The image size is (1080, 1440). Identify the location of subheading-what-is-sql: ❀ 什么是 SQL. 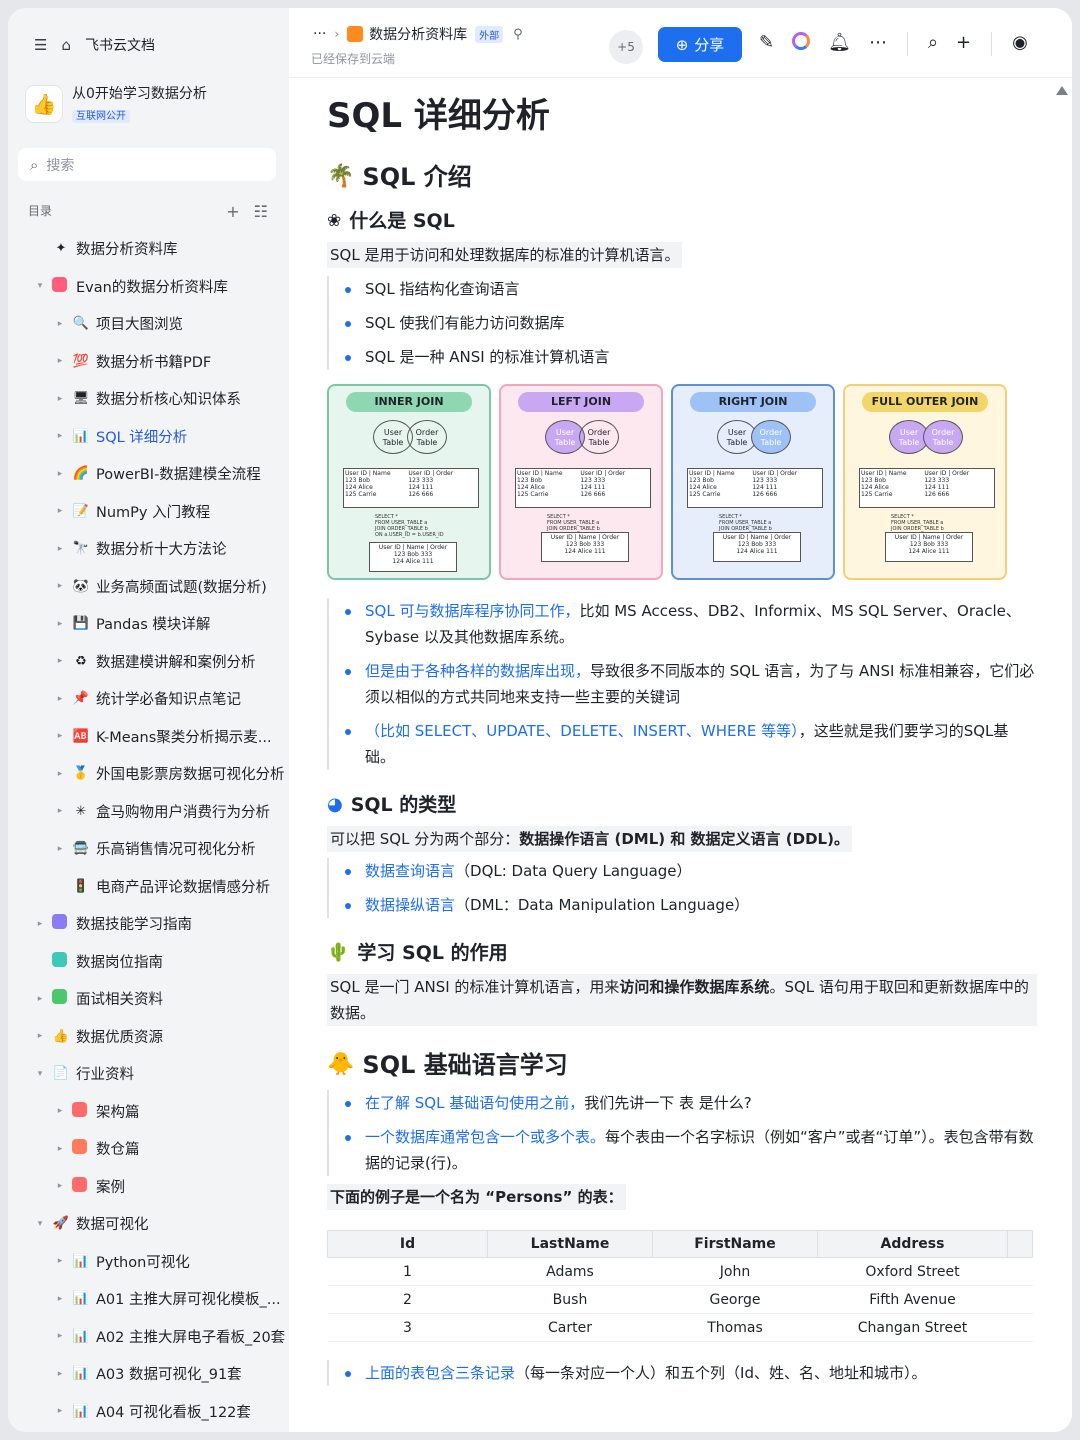
(682, 221).